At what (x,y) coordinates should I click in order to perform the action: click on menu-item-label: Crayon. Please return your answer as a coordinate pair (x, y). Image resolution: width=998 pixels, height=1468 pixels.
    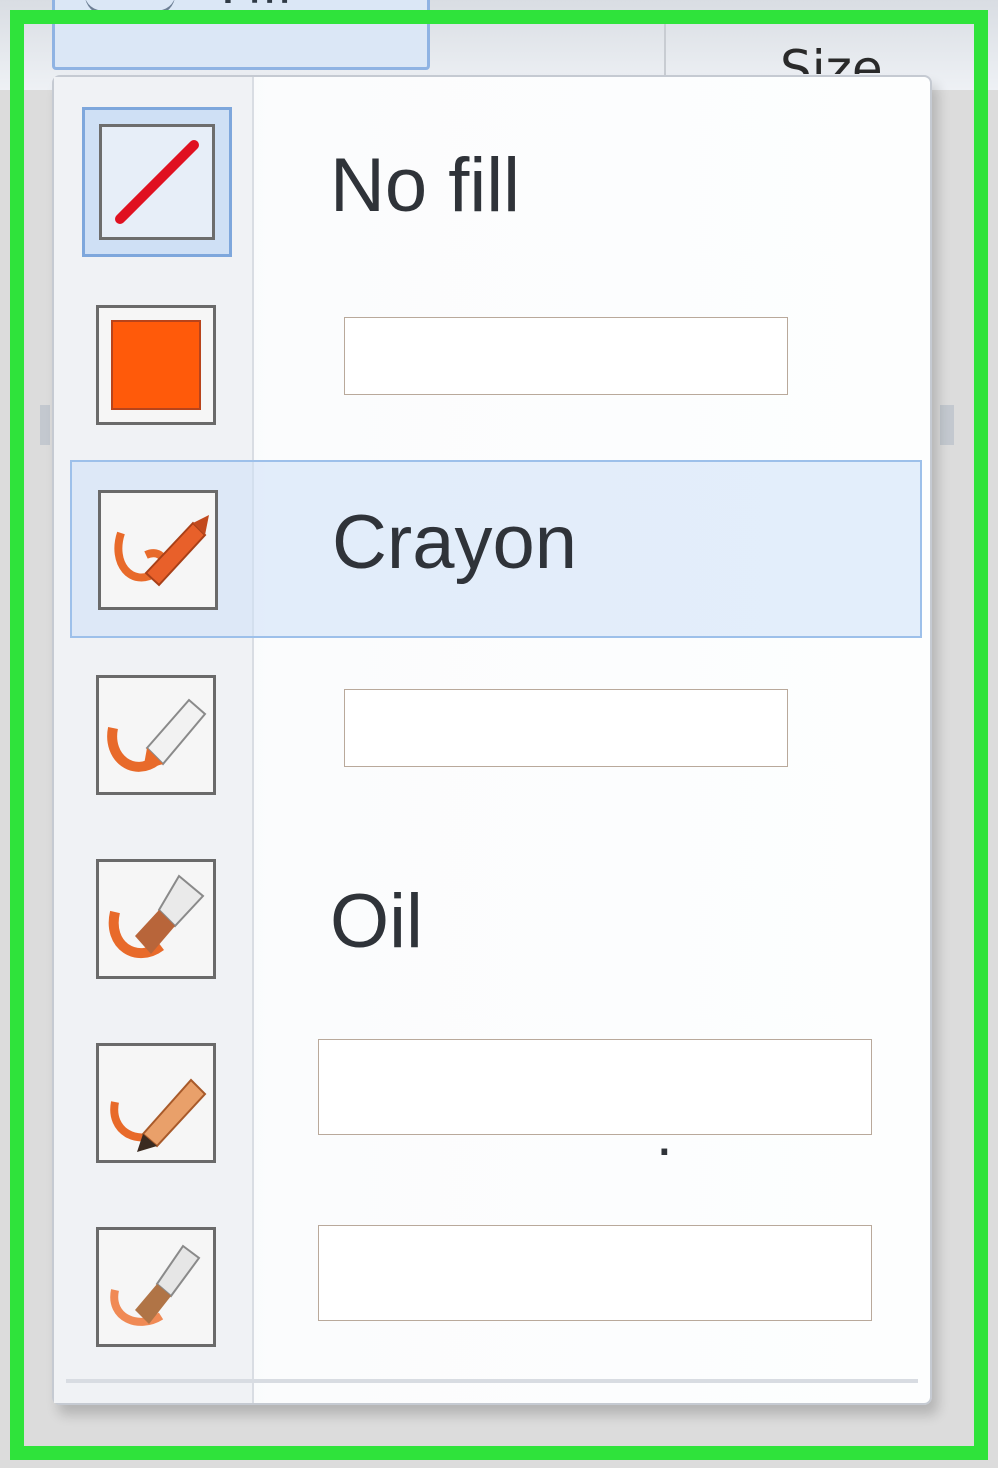
    Looking at the image, I should click on (454, 542).